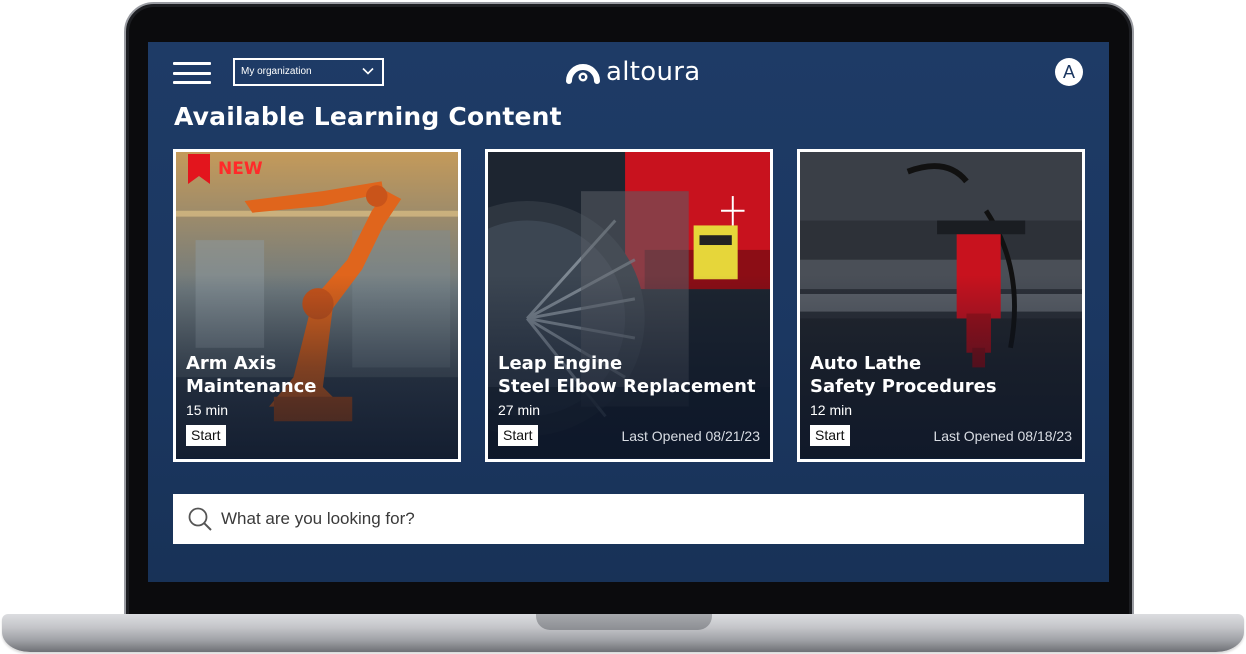 The height and width of the screenshot is (654, 1246). I want to click on card-title: Leap Engine Steel Elbow Replacement, so click(627, 375).